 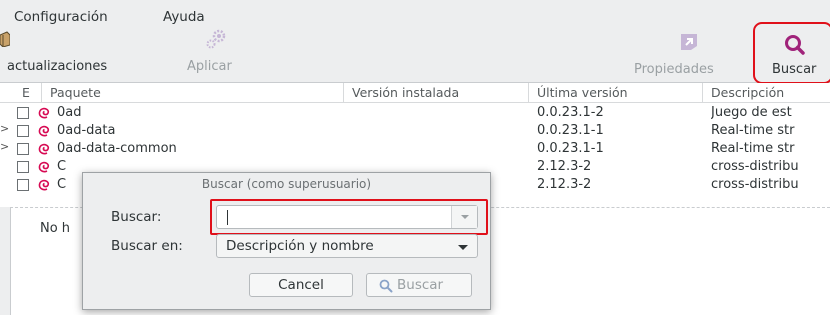 What do you see at coordinates (616, 92) in the screenshot?
I see `column-header-latest: Última versión` at bounding box center [616, 92].